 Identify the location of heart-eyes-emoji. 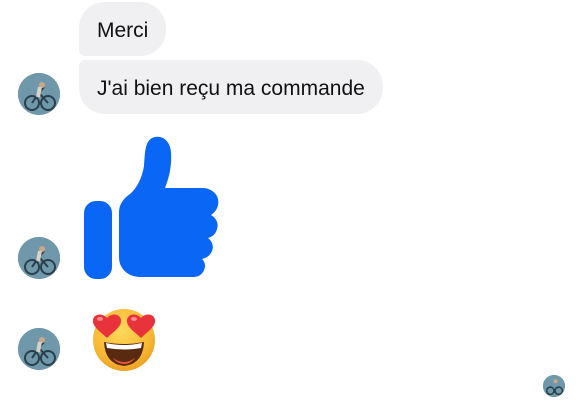
(124, 339).